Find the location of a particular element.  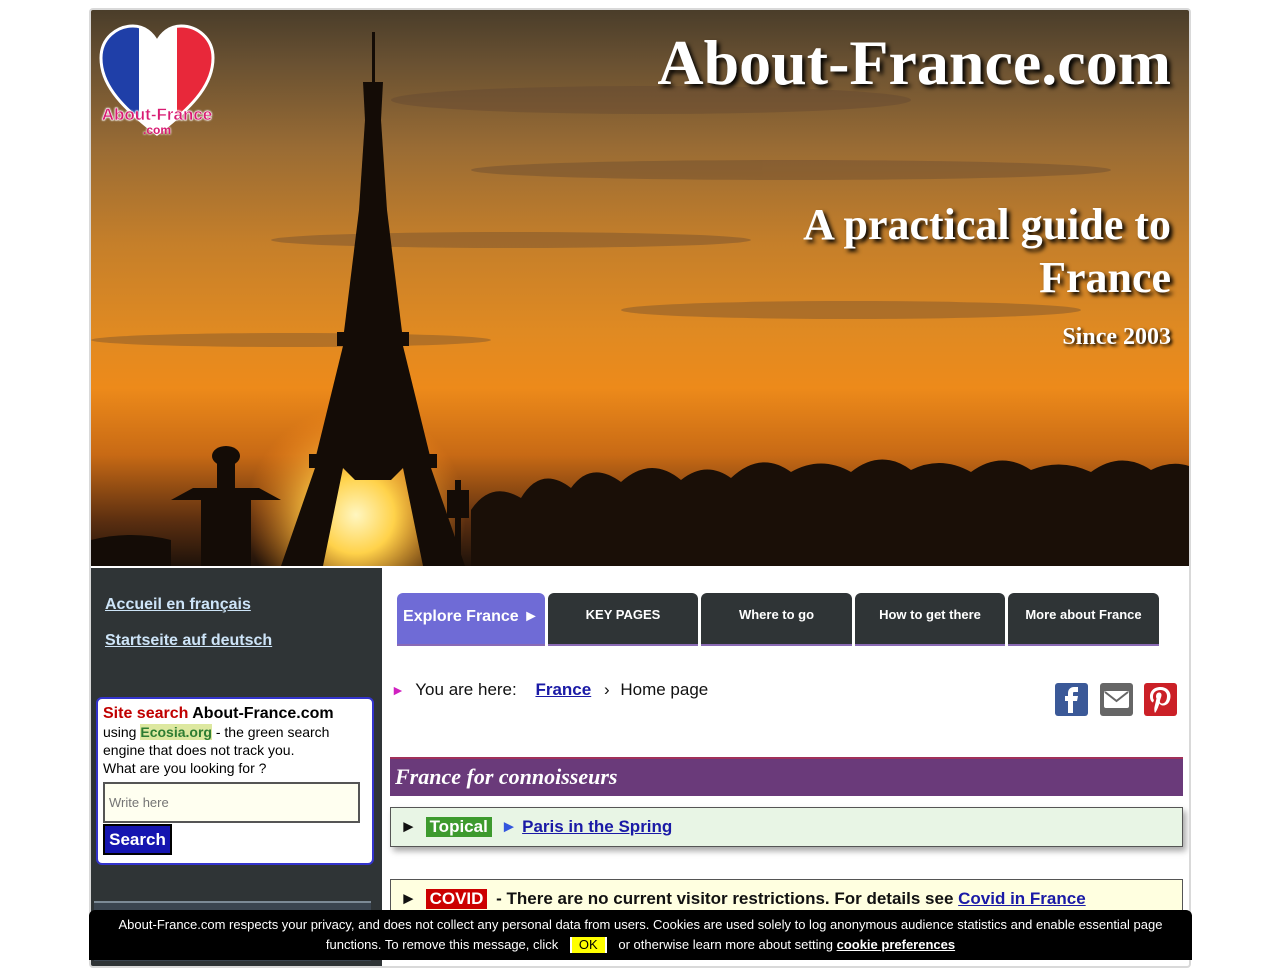

sidebar-link-french: Accueil en français is located at coordinates (178, 605).